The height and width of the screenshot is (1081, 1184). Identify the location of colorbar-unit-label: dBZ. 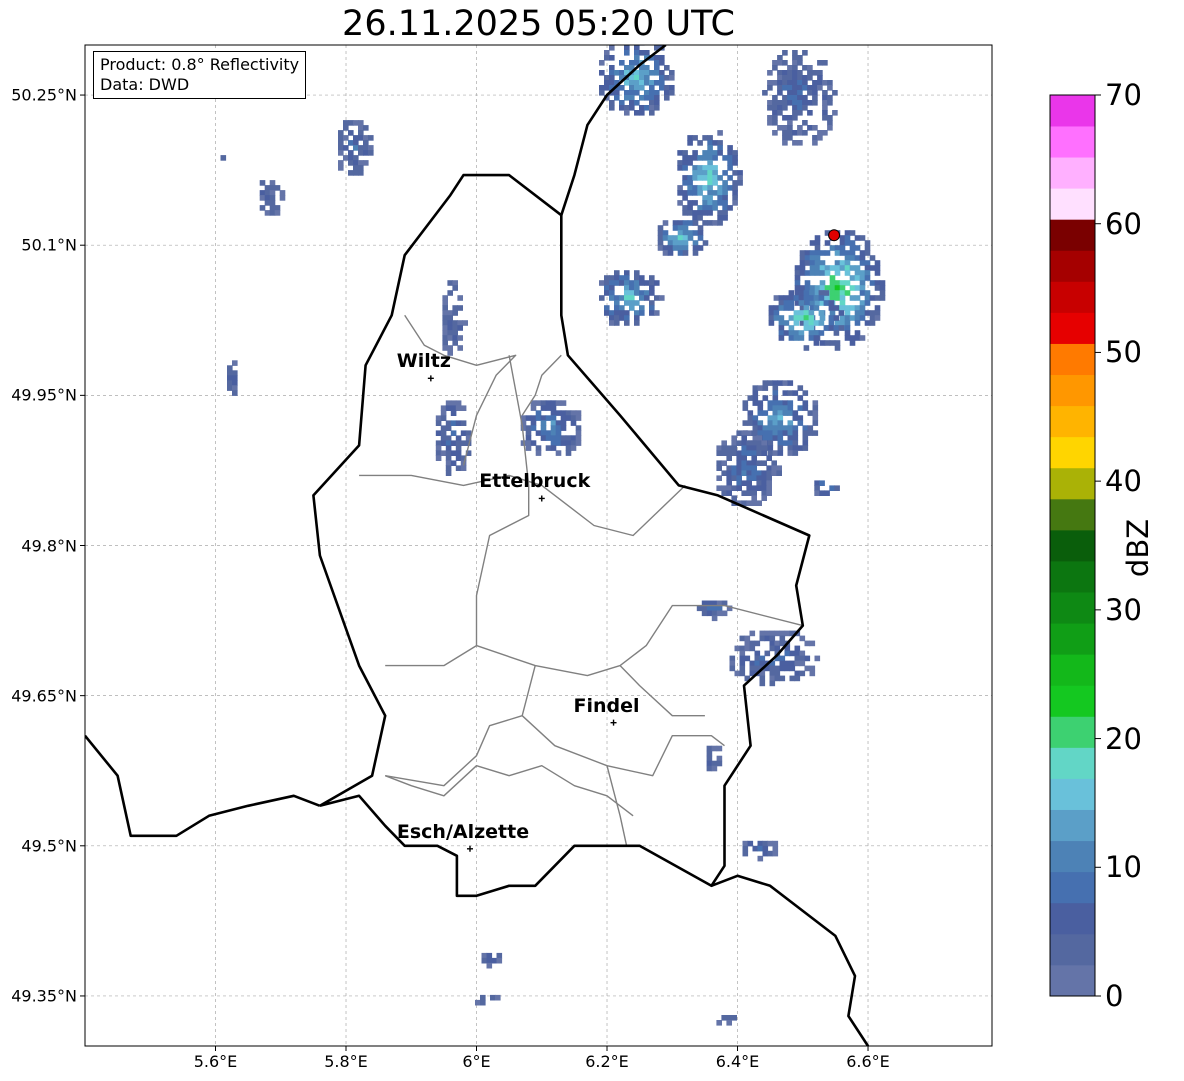
(1138, 548).